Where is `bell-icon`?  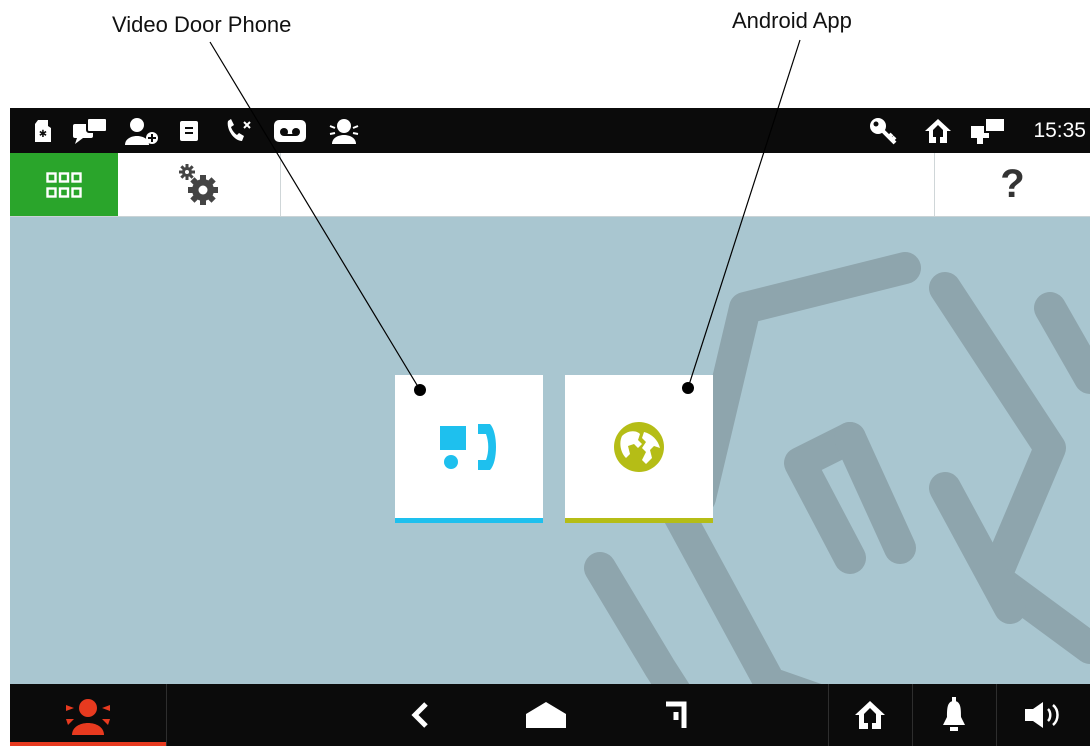
bell-icon is located at coordinates (954, 714).